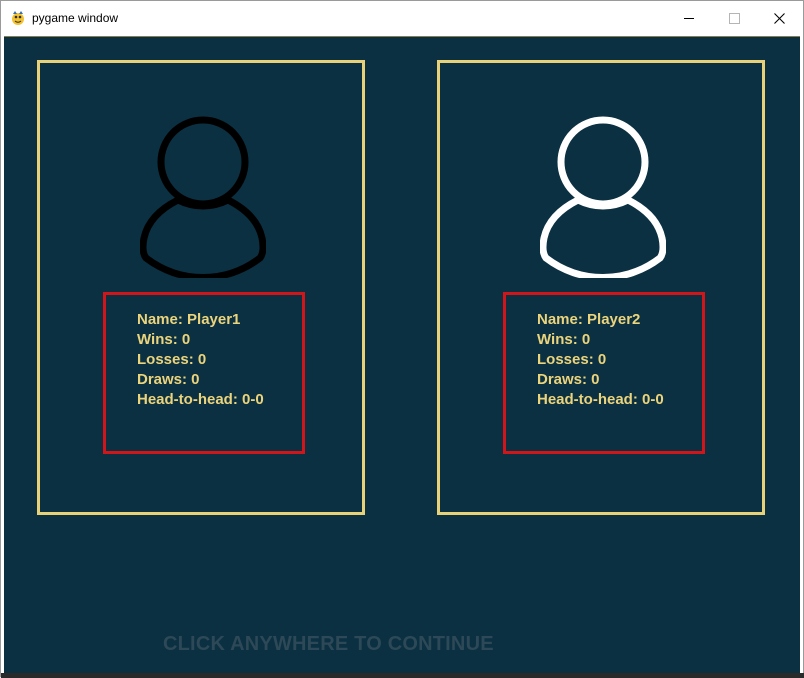 This screenshot has height=678, width=804. I want to click on minimize-button, so click(689, 18).